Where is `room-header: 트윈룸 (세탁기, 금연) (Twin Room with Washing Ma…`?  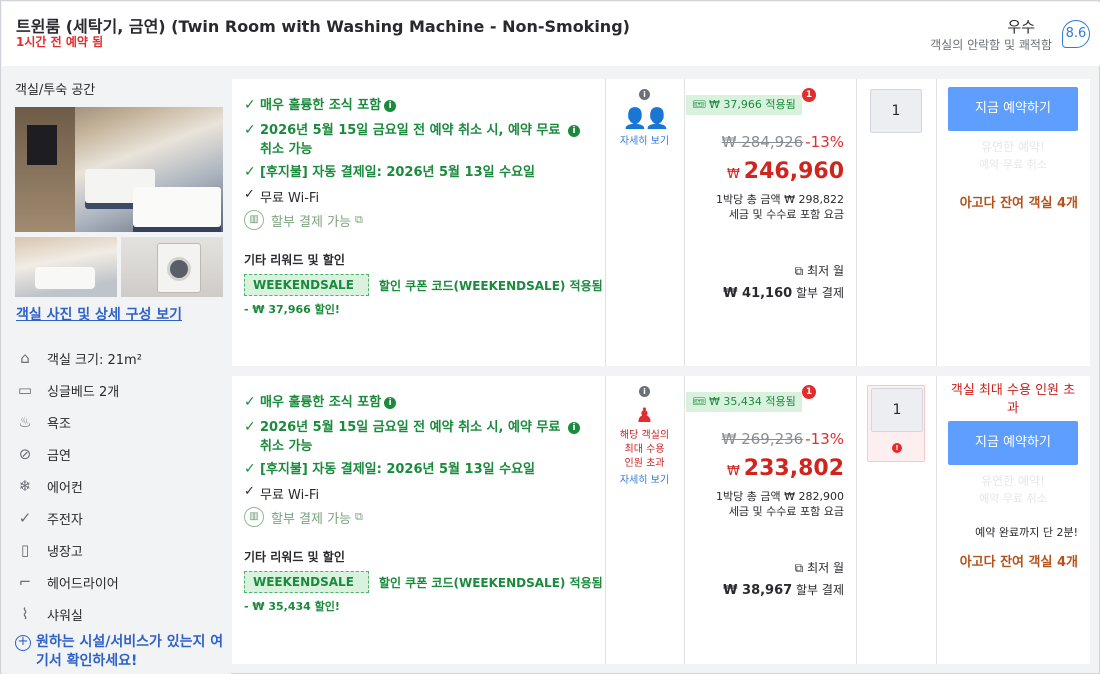 room-header: 트윈룸 (세탁기, 금연) (Twin Room with Washing Ma… is located at coordinates (551, 34).